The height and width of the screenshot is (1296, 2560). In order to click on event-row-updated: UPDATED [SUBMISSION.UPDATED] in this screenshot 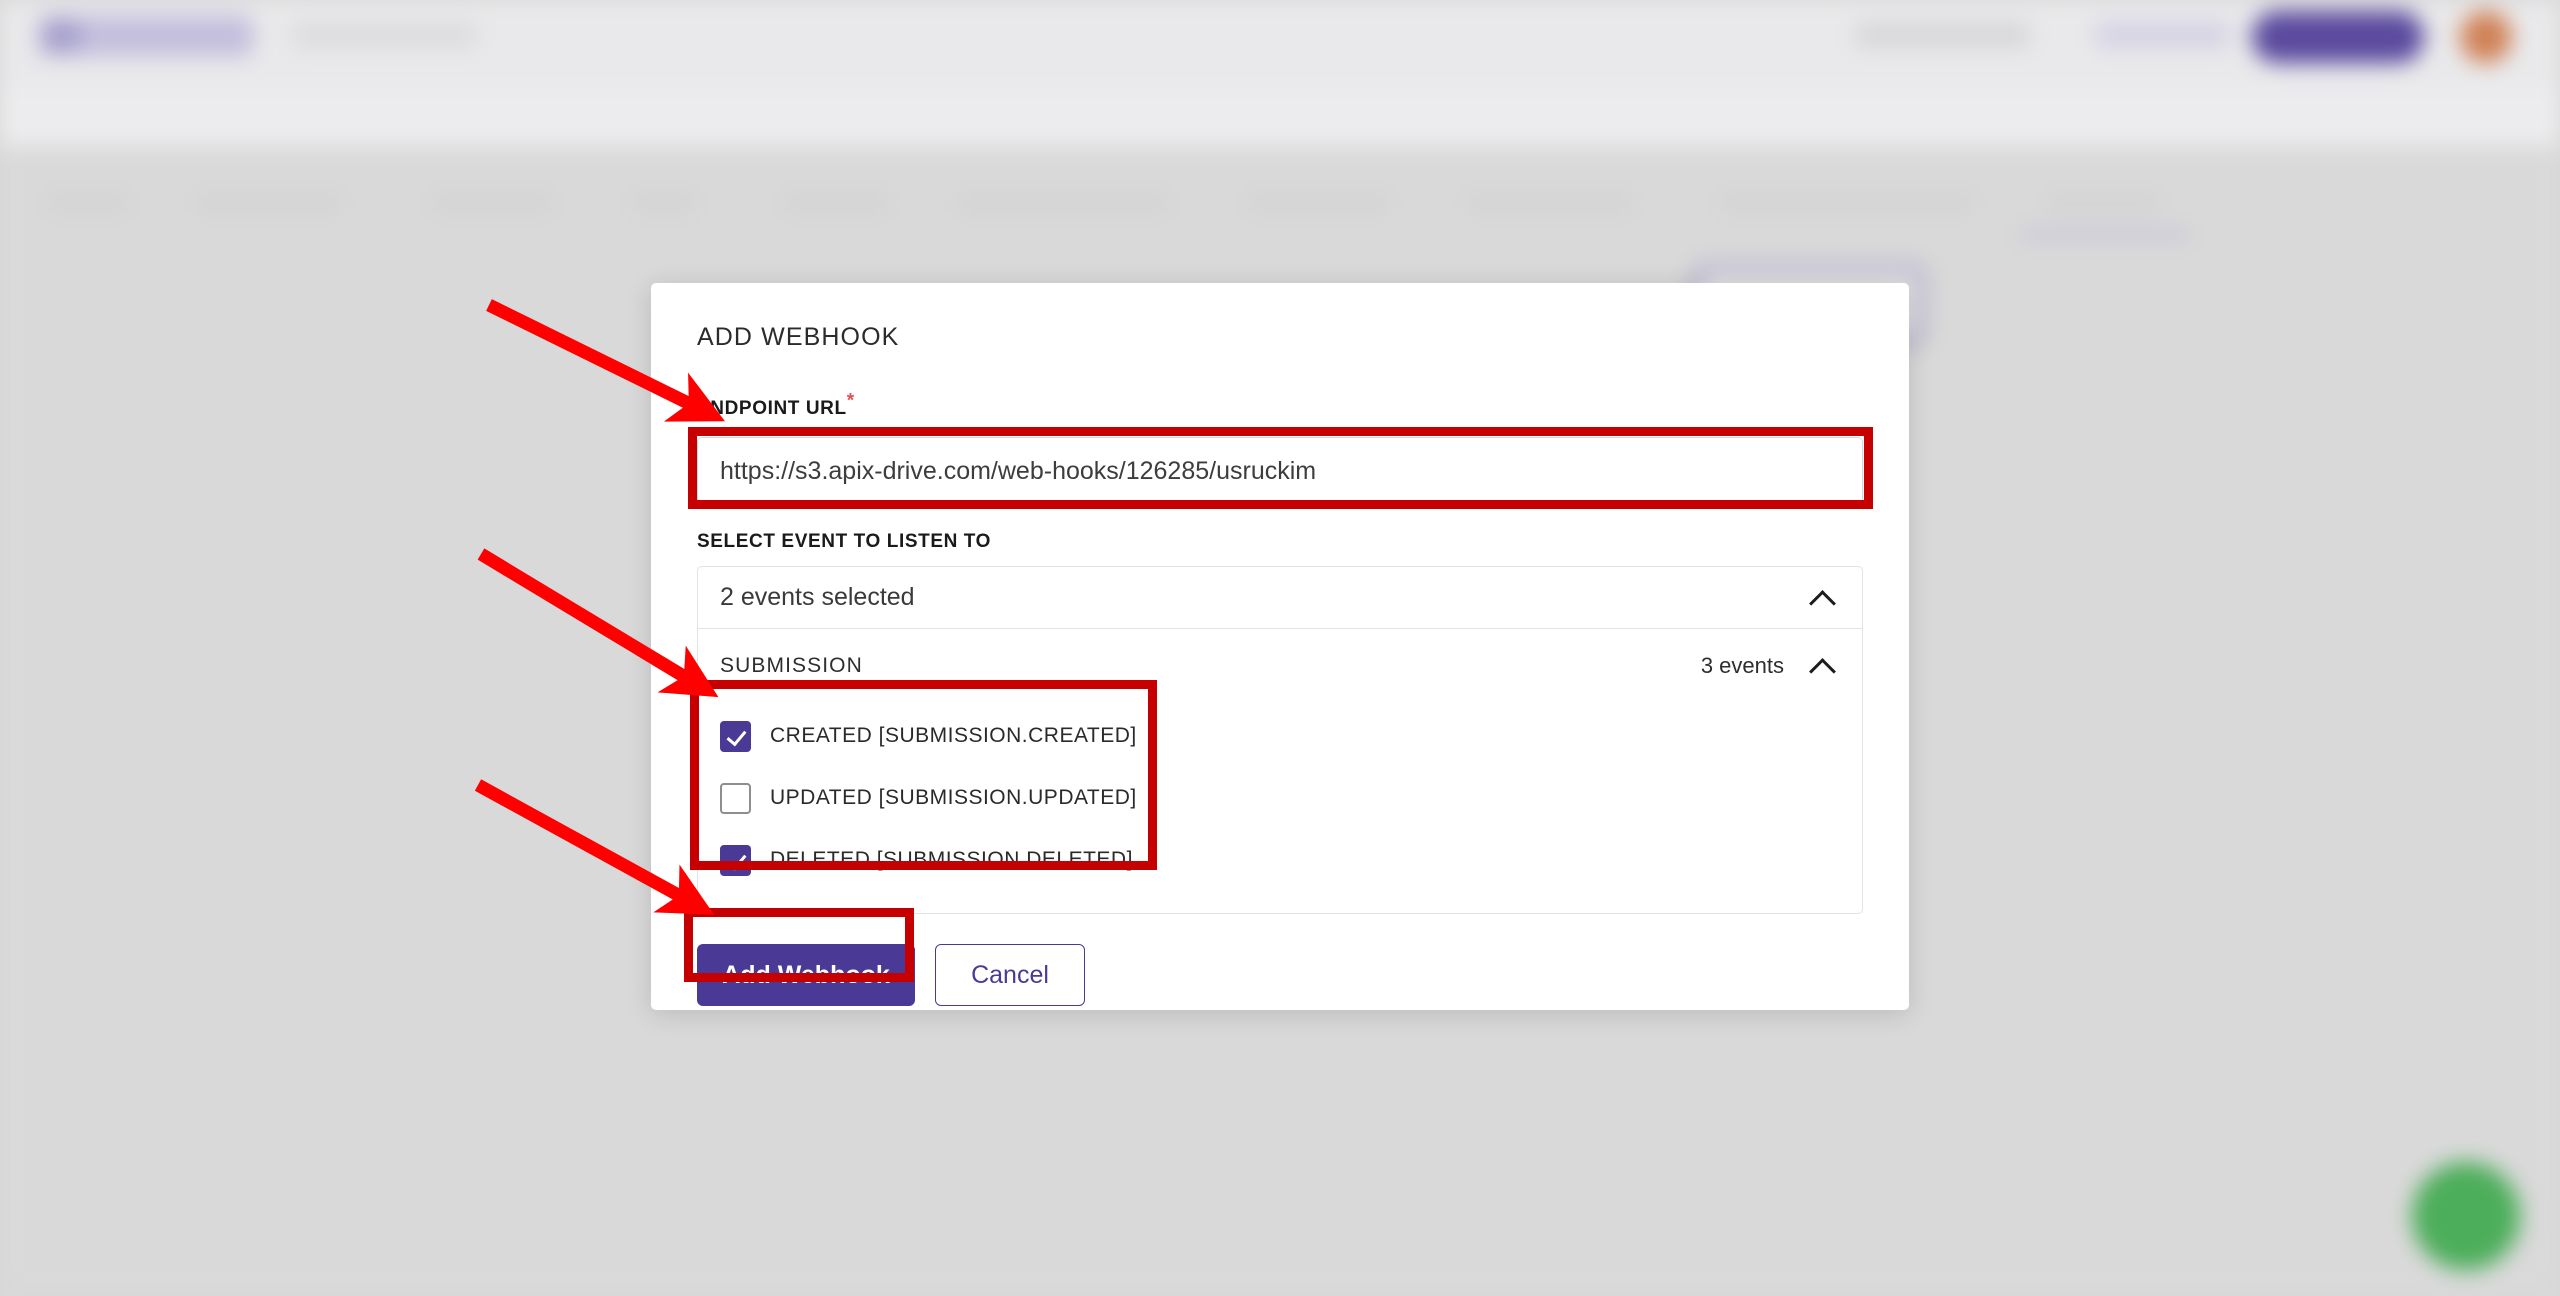, I will do `click(1291, 798)`.